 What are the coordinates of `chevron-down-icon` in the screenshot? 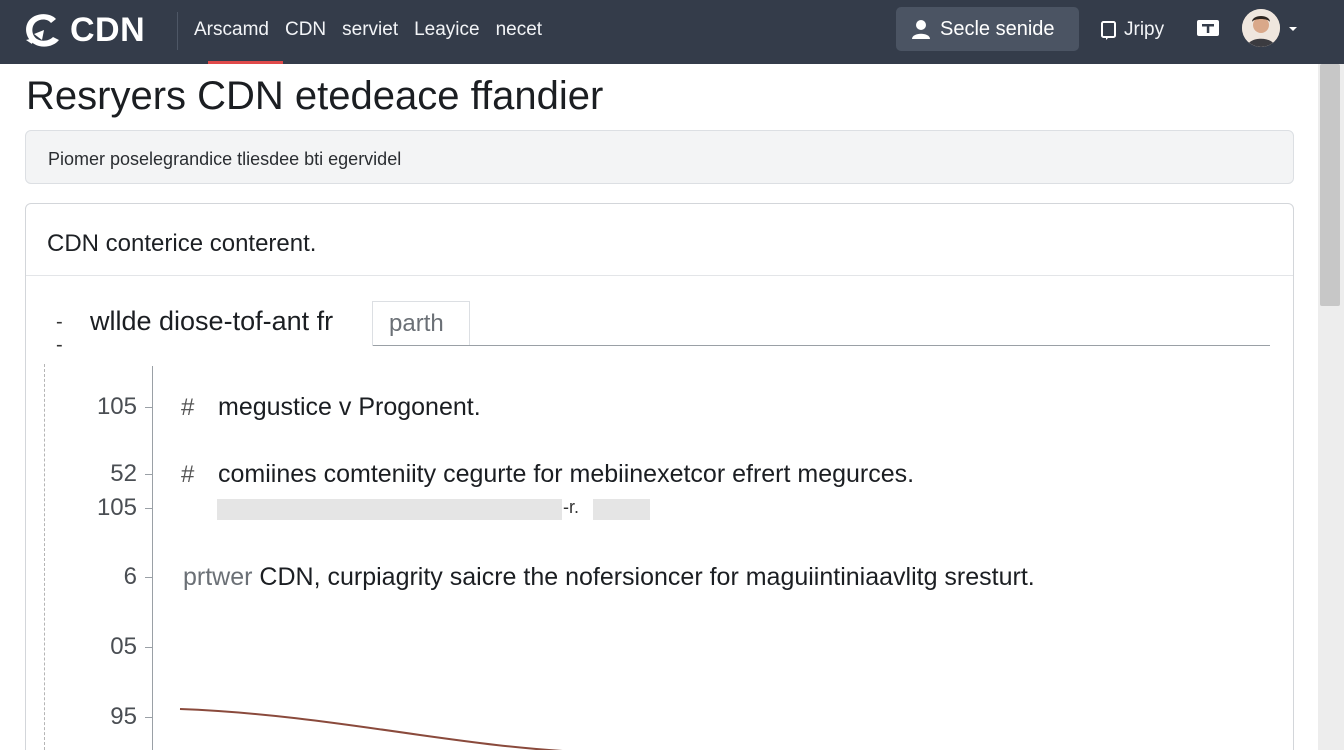 It's located at (1293, 29).